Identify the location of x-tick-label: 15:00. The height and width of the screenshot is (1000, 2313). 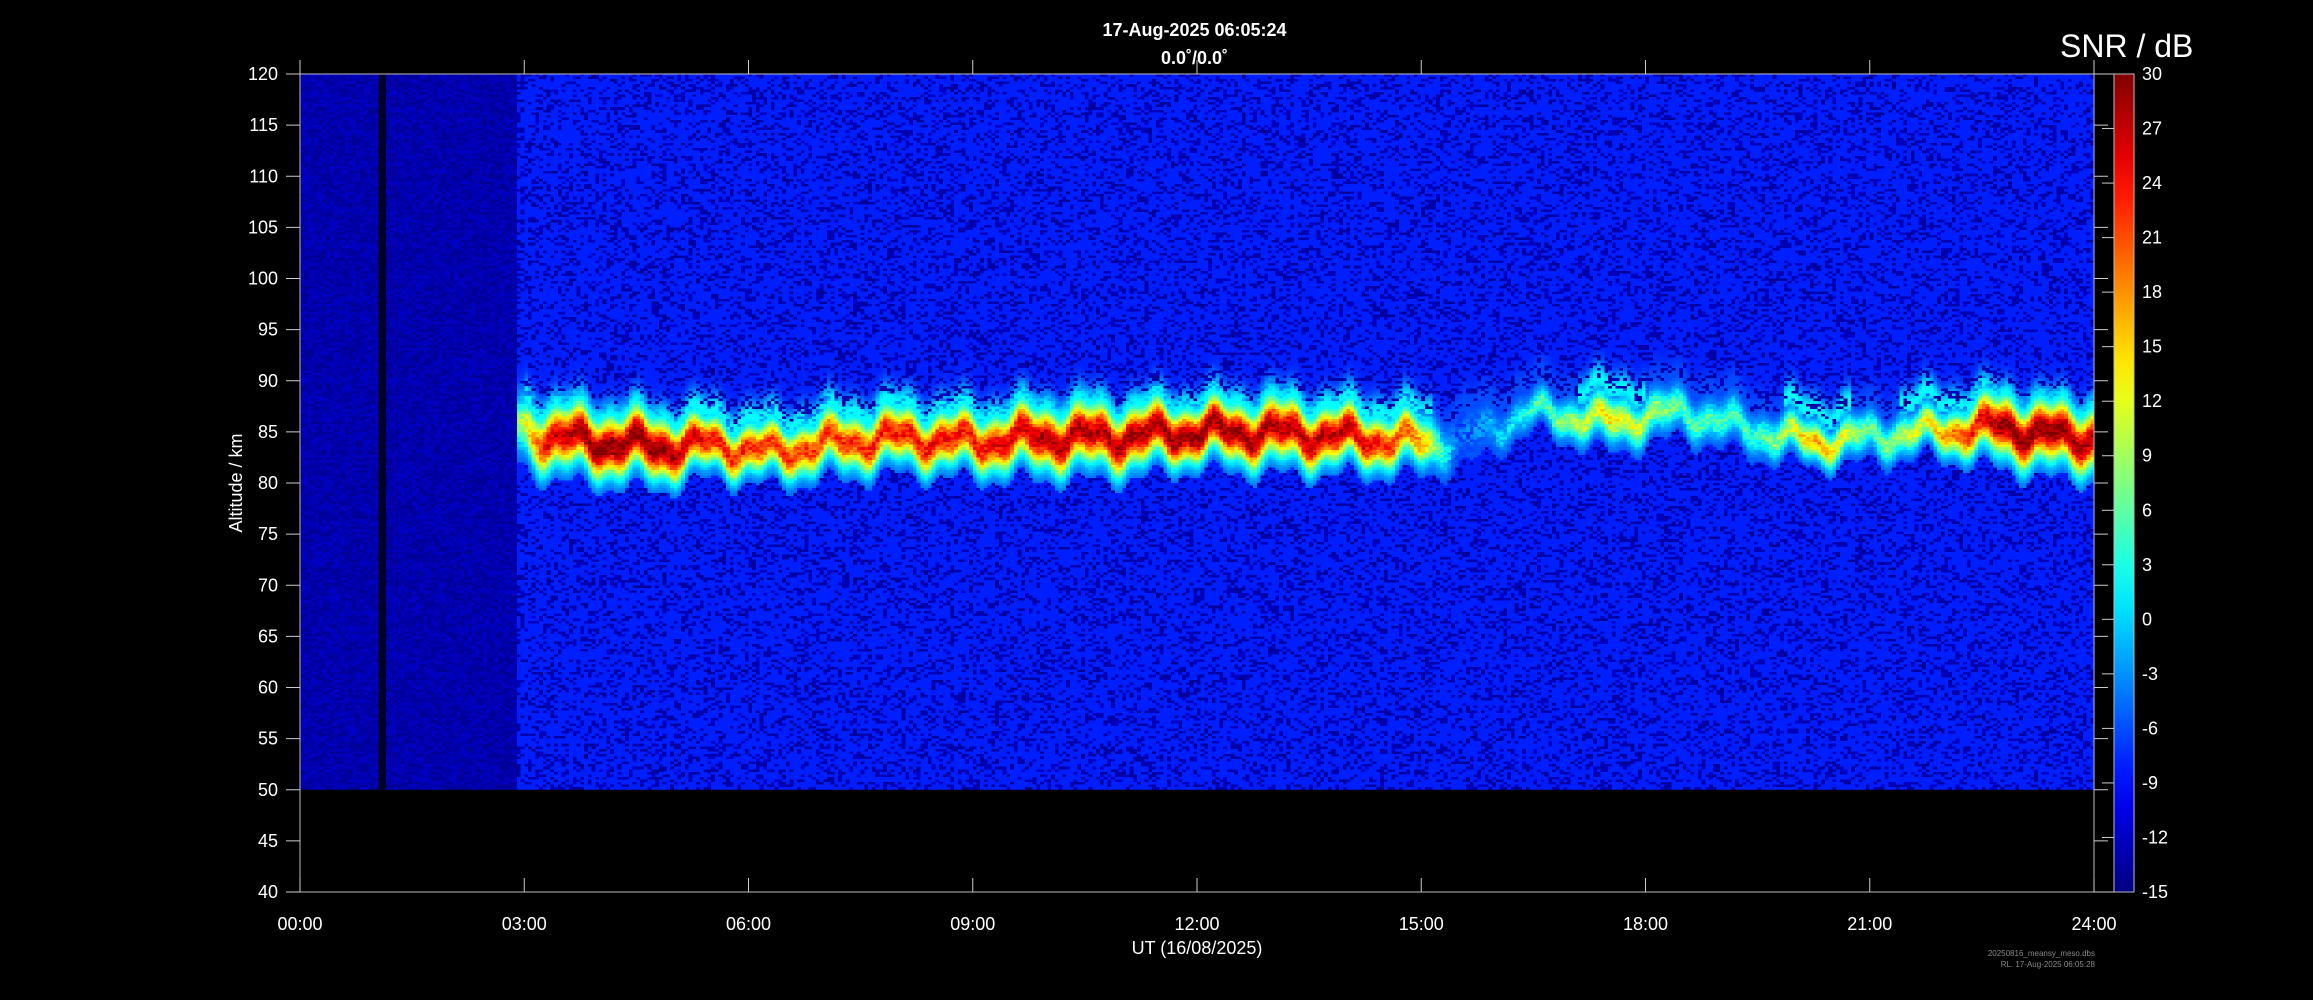
(1421, 924).